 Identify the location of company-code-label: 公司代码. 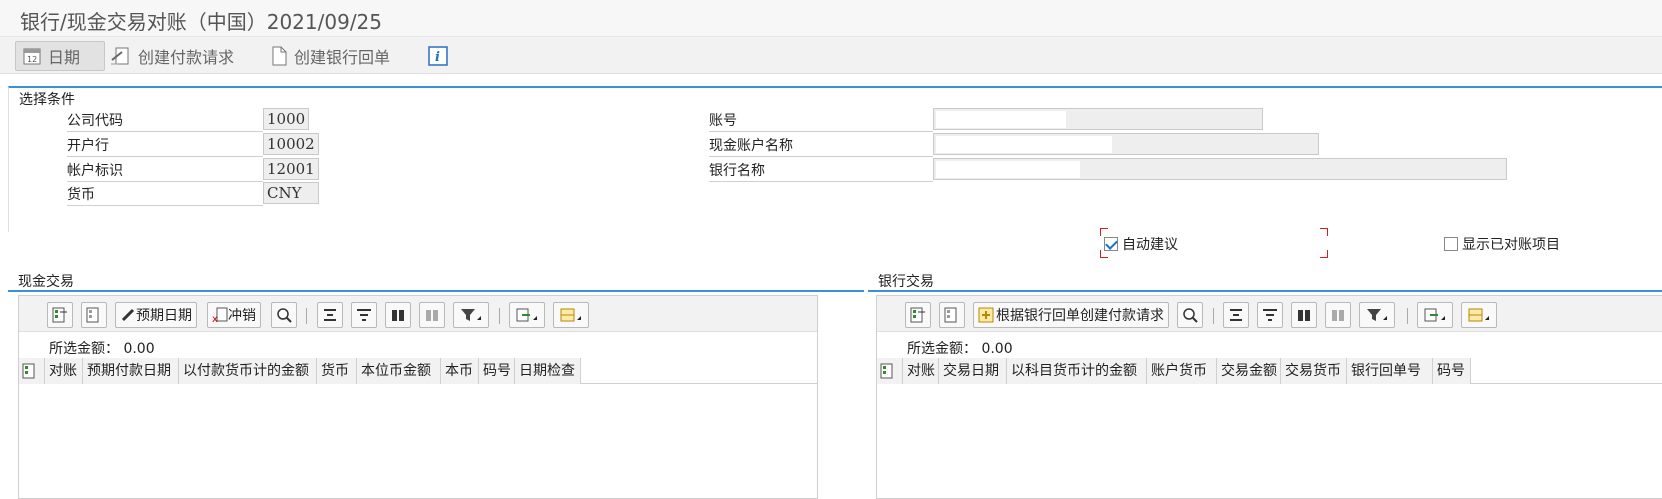
(95, 121).